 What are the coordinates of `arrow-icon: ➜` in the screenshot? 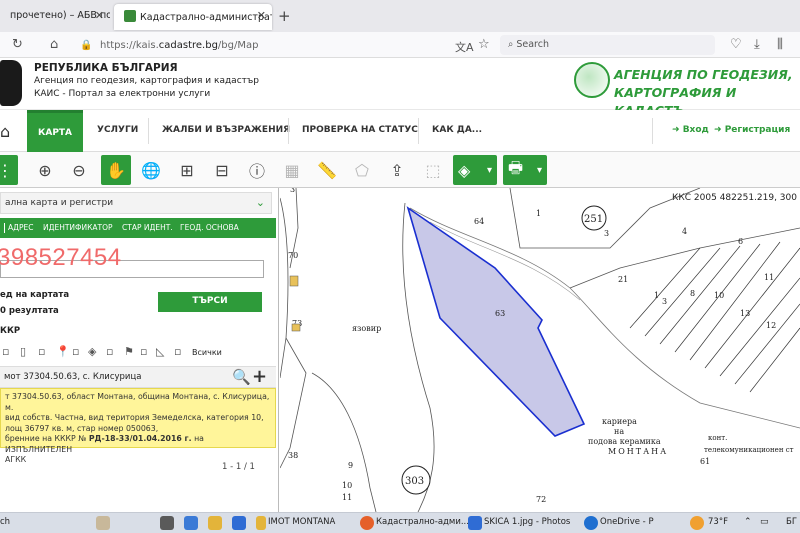 It's located at (719, 130).